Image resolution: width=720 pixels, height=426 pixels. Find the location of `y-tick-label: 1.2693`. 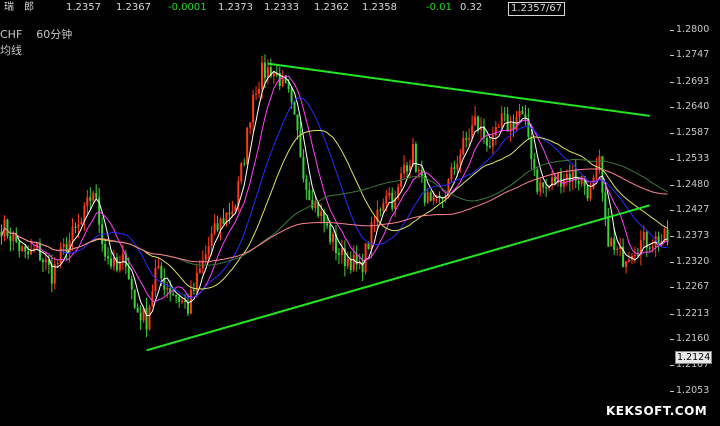

y-tick-label: 1.2693 is located at coordinates (693, 81).